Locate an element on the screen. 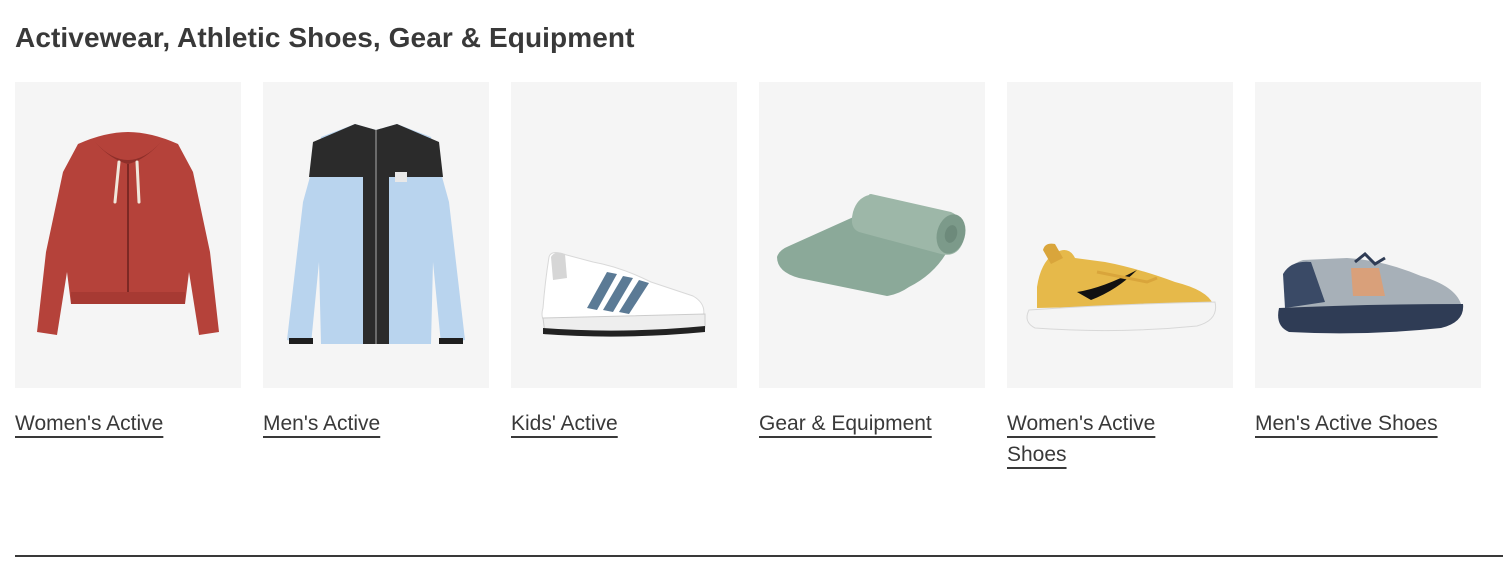  category-card-gear-equipment: Gear & Equipment is located at coordinates (872, 276).